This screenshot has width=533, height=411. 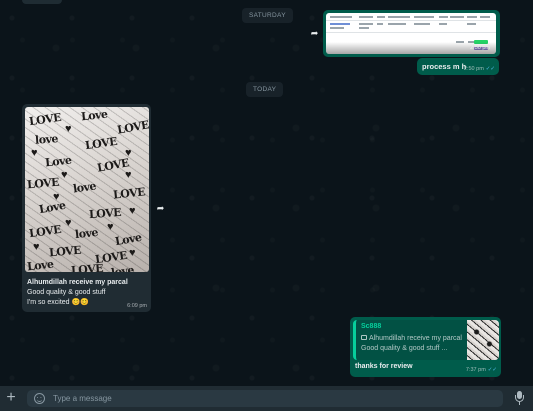 I want to click on image-timestamp: 2:50 pm, so click(x=480, y=48).